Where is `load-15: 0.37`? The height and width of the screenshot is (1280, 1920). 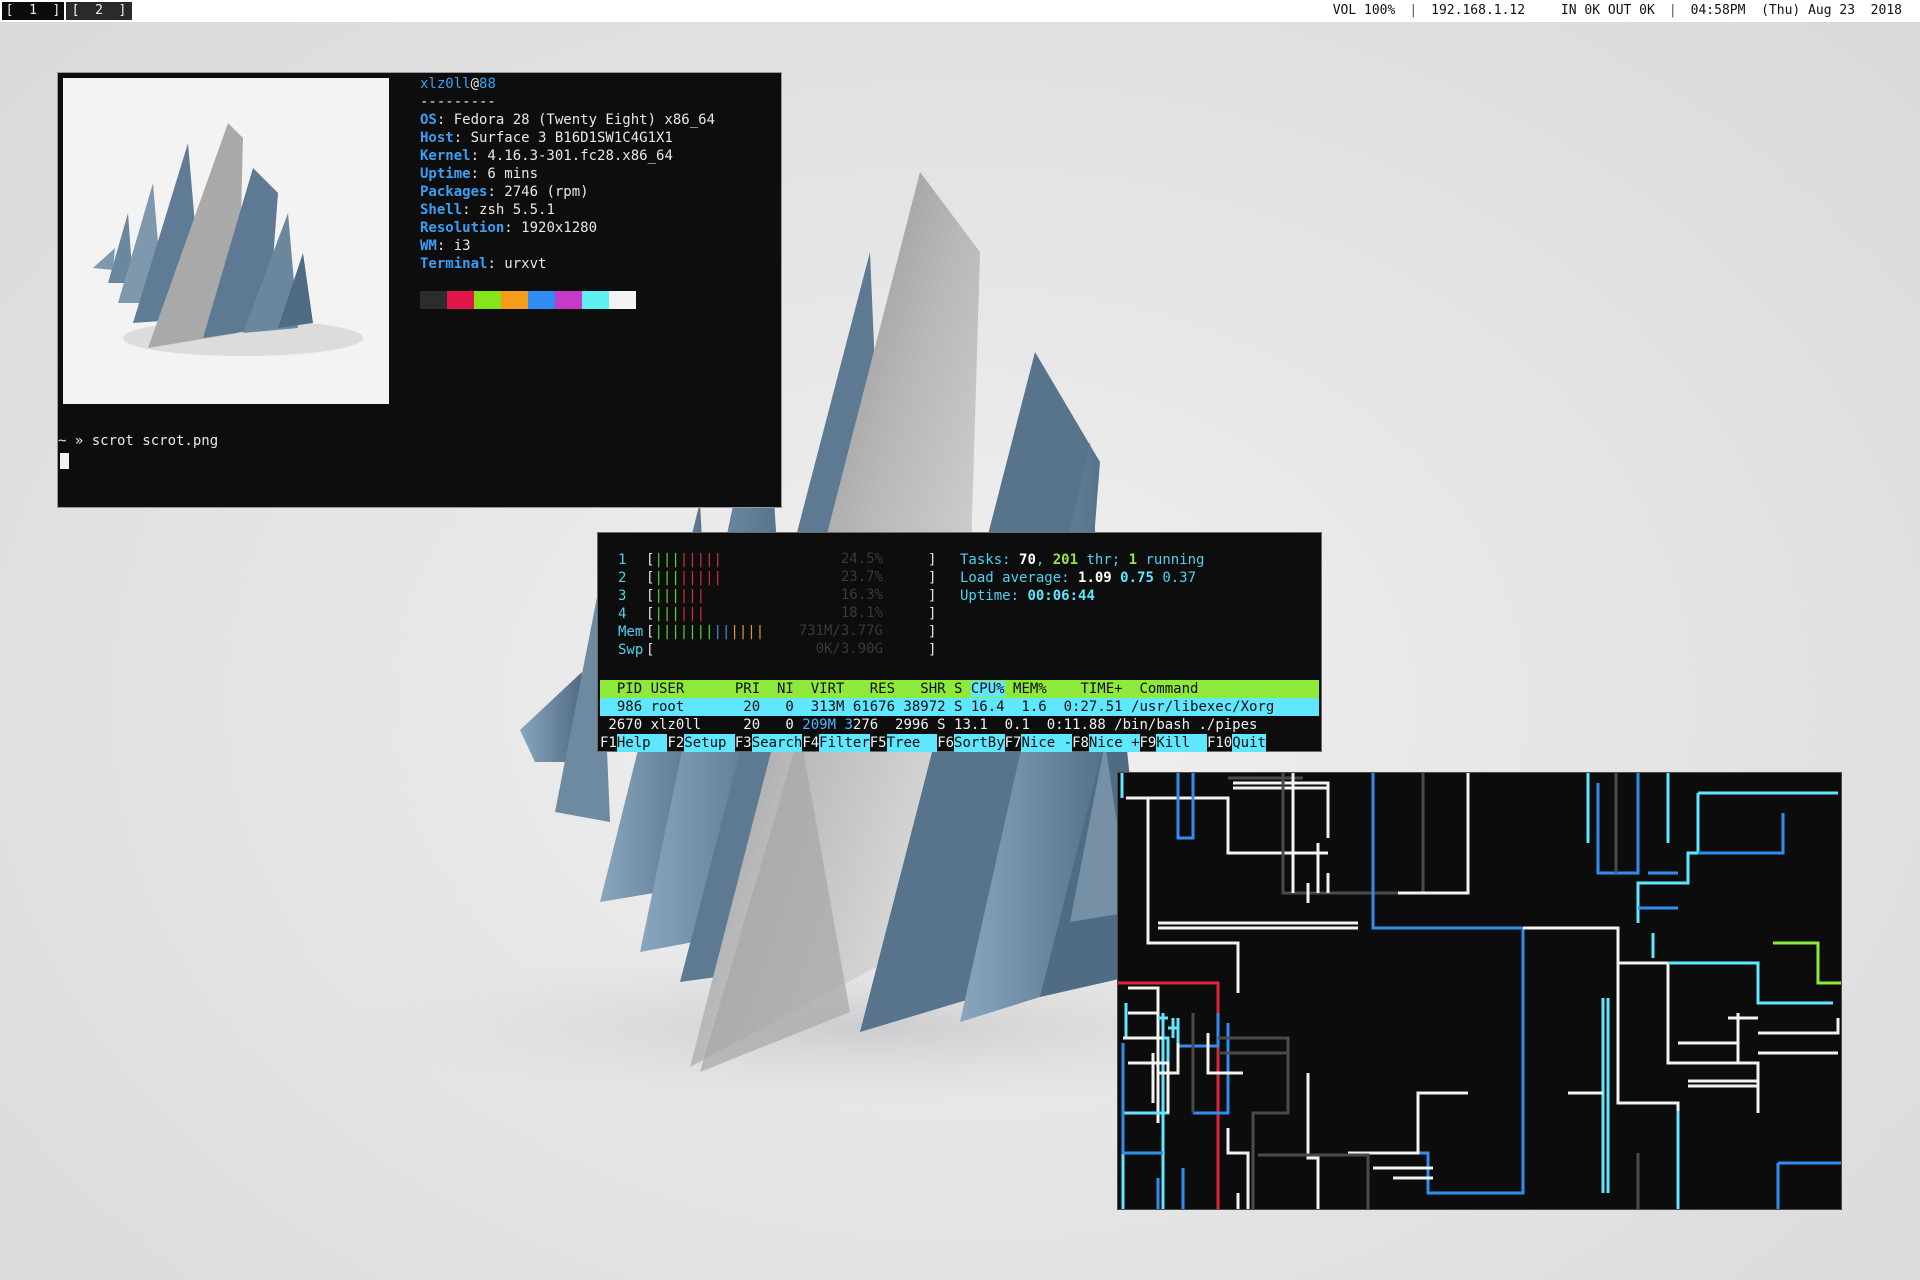
load-15: 0.37 is located at coordinates (1179, 578).